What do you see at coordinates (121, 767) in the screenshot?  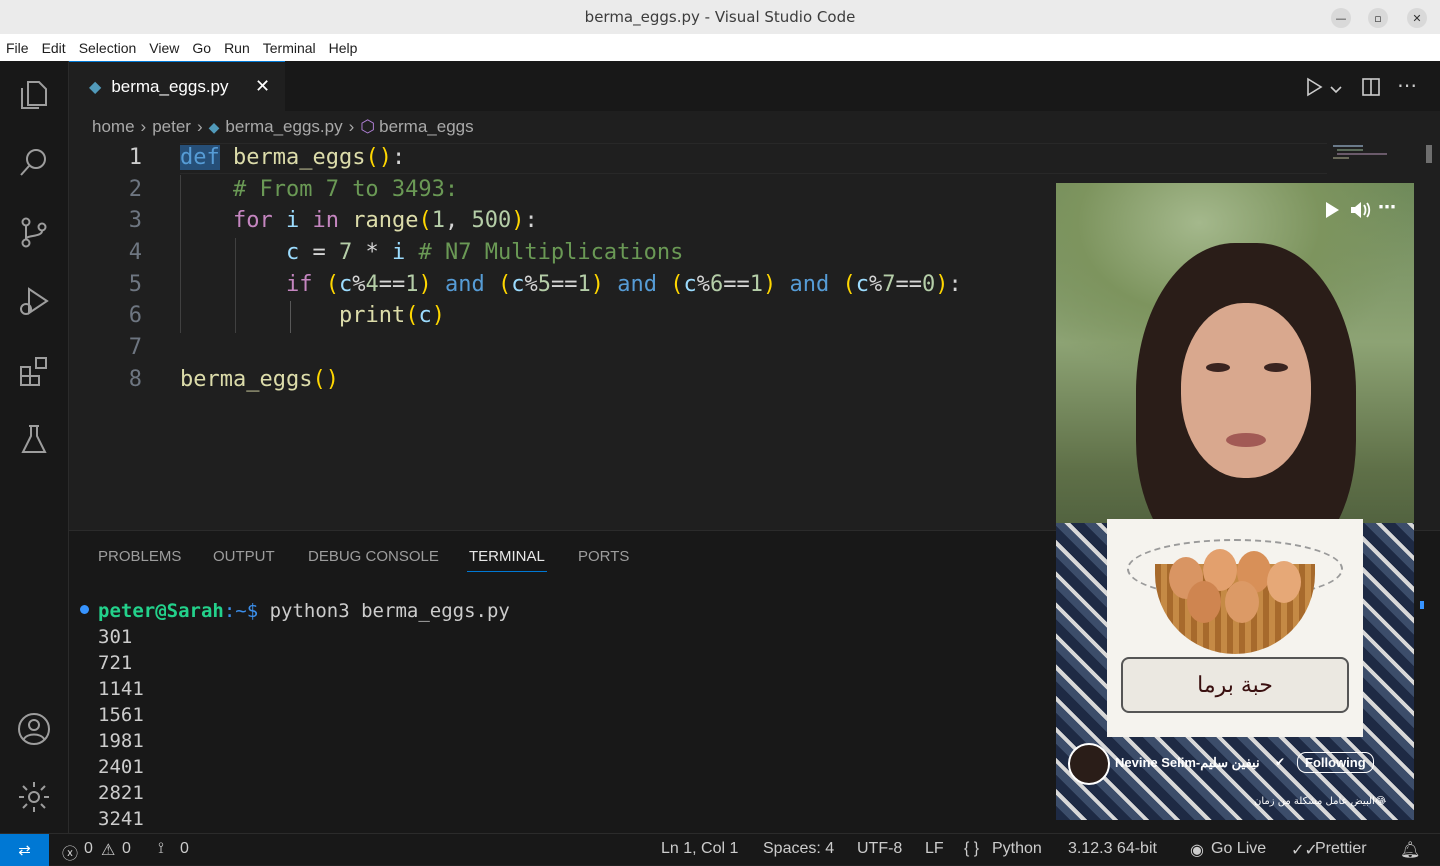 I see `terminal-output-line: 2401` at bounding box center [121, 767].